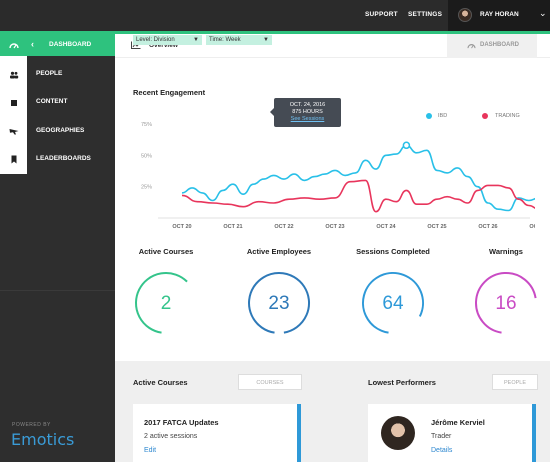  Describe the element at coordinates (32, 44) in the screenshot. I see `chevron-left-icon: ‹` at that location.